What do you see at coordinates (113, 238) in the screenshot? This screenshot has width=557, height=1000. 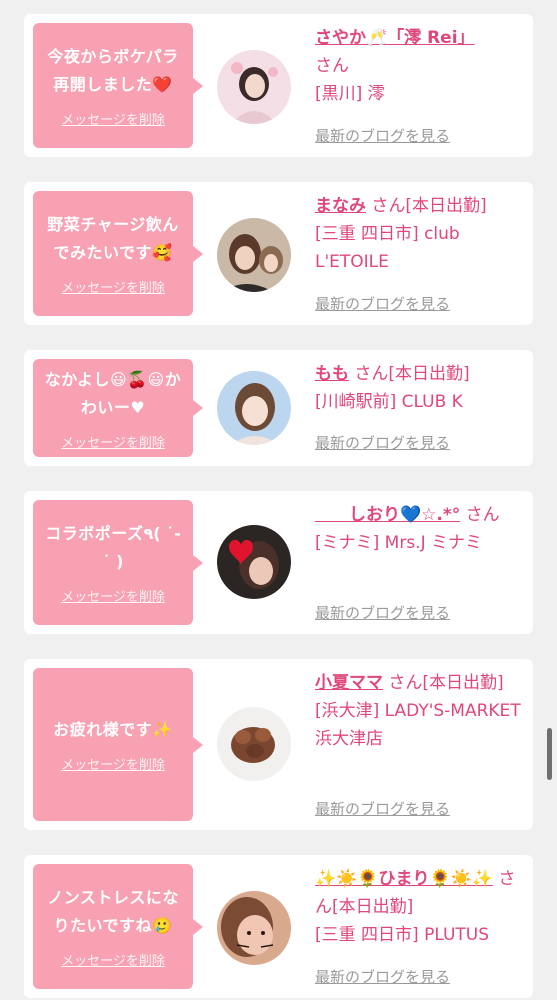 I see `message-text: 野菜チャージ飲んでみたいです🥰` at bounding box center [113, 238].